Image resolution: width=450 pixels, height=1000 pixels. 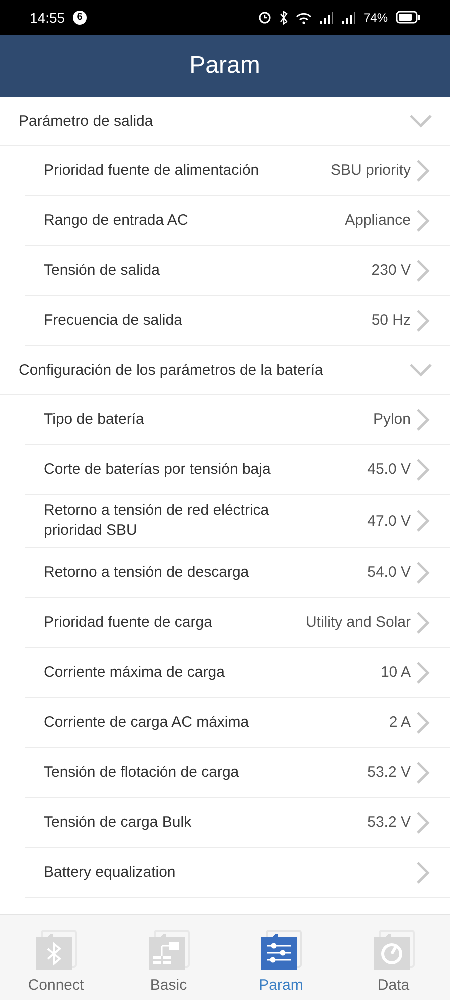 What do you see at coordinates (408, 17) in the screenshot?
I see `battery-icon` at bounding box center [408, 17].